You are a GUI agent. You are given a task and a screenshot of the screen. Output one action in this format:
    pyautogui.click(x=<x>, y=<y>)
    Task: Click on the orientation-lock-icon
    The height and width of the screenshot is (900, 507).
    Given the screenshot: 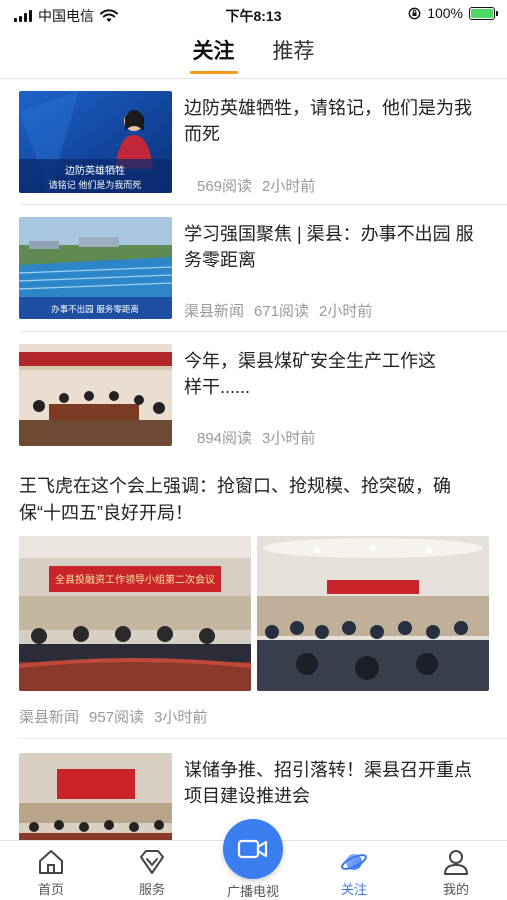 What is the action you would take?
    pyautogui.click(x=414, y=13)
    